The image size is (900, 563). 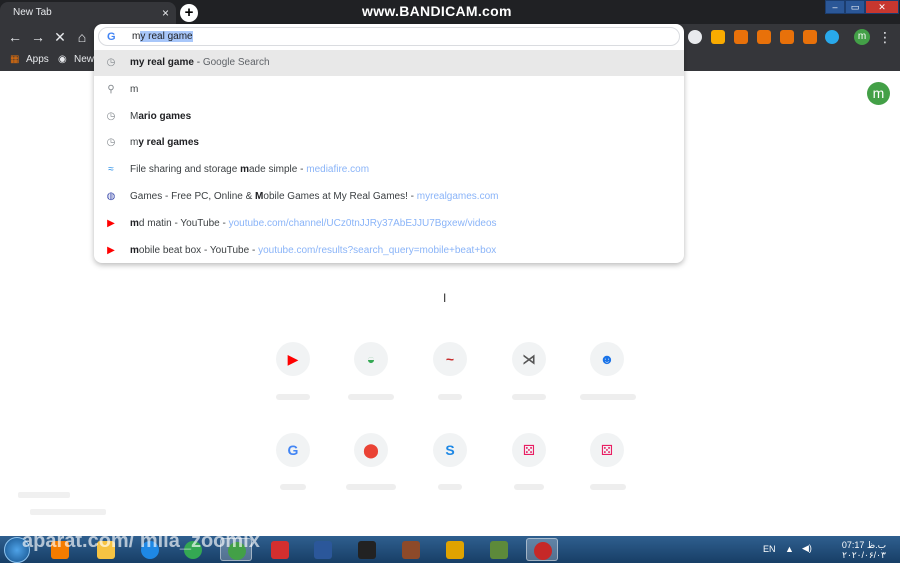 What do you see at coordinates (862, 37) in the screenshot?
I see `profile-avatar: m` at bounding box center [862, 37].